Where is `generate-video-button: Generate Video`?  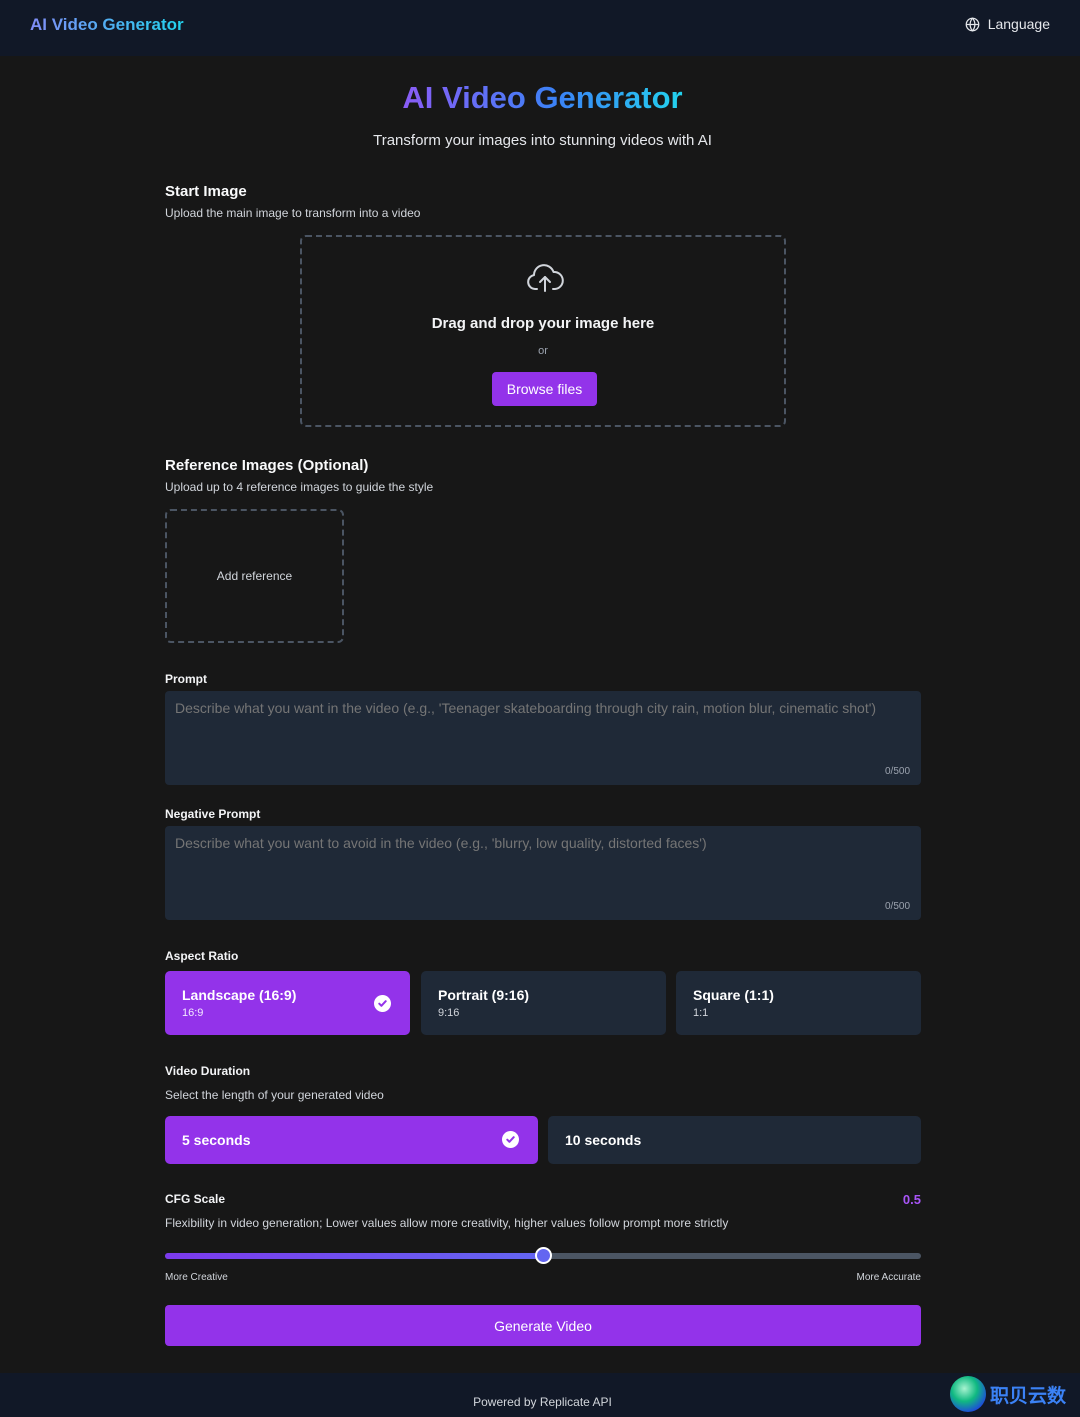 generate-video-button: Generate Video is located at coordinates (543, 1325).